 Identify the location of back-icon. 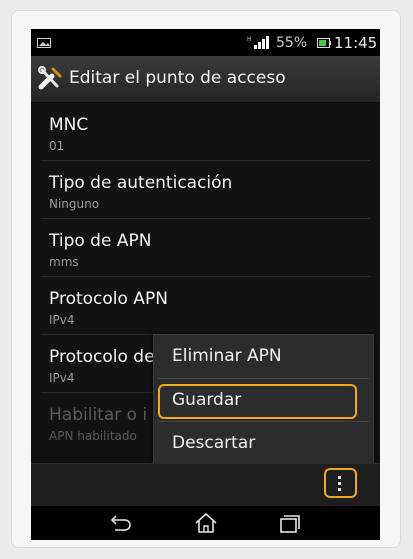
(120, 523).